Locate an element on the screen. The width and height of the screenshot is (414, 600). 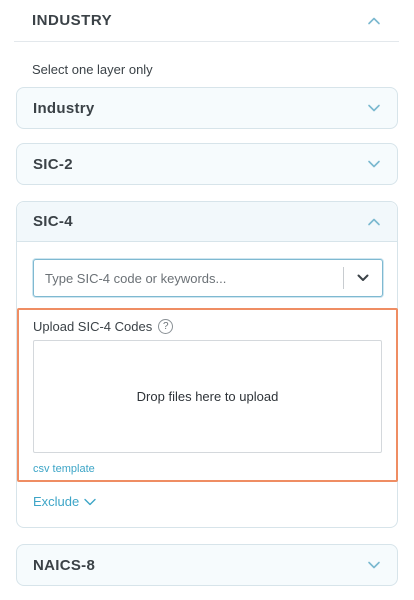
accordion-sic-4-label: SIC-4 is located at coordinates (53, 221).